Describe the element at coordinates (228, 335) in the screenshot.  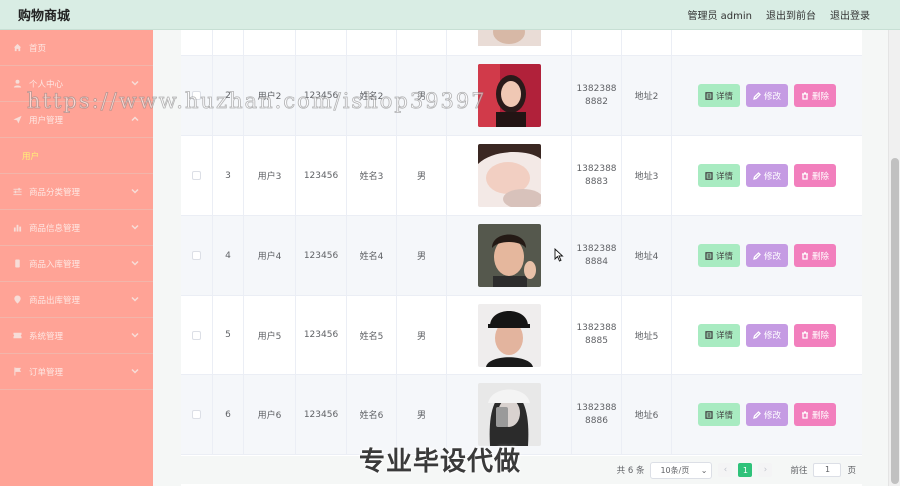
I see `row-index: 5` at that location.